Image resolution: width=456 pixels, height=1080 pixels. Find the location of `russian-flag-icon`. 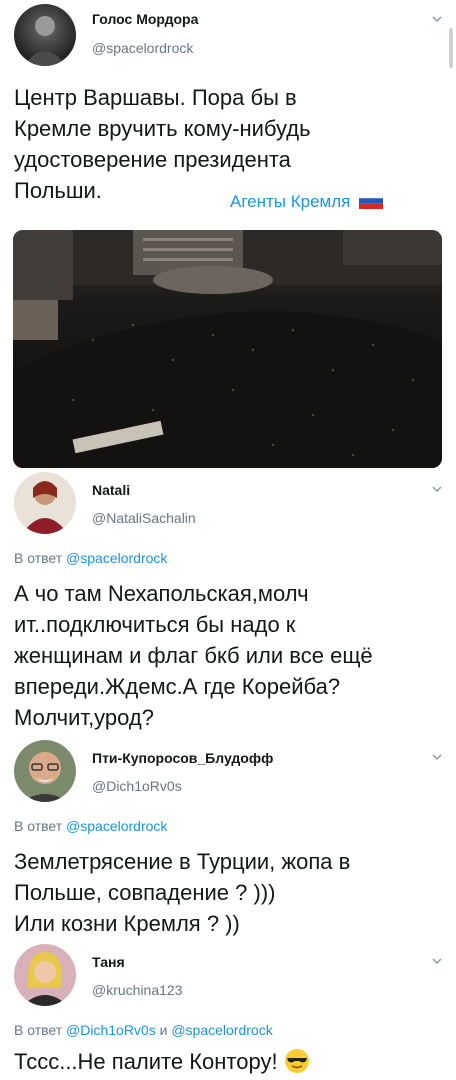

russian-flag-icon is located at coordinates (371, 200).